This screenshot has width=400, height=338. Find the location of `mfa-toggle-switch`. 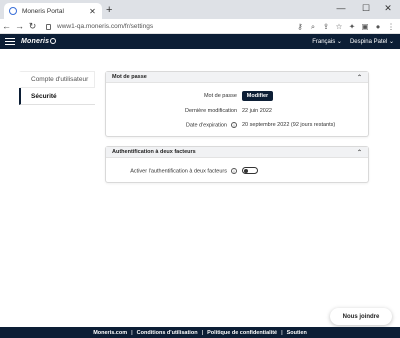

mfa-toggle-switch is located at coordinates (250, 170).